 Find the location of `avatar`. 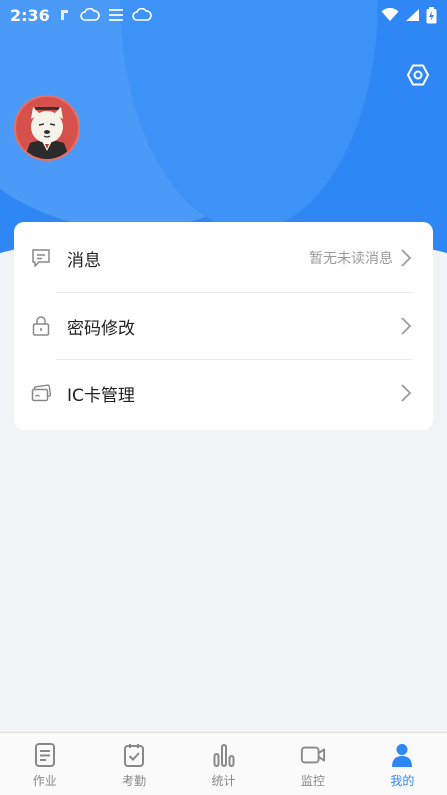

avatar is located at coordinates (47, 128).